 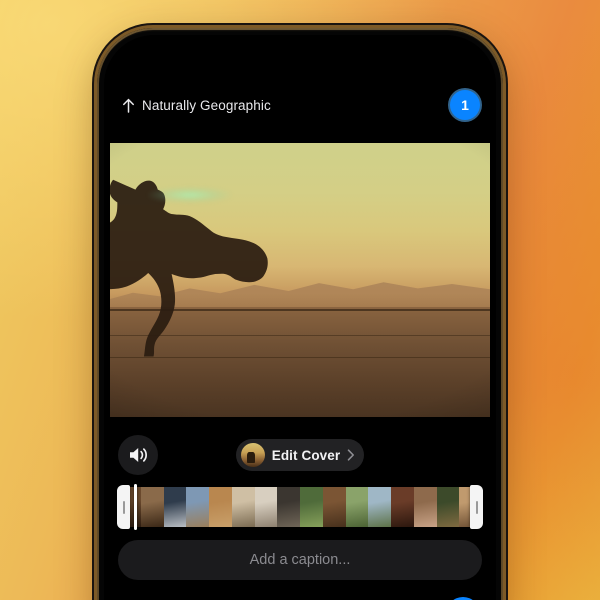 I want to click on page-title: Naturally Geographic, so click(x=206, y=105).